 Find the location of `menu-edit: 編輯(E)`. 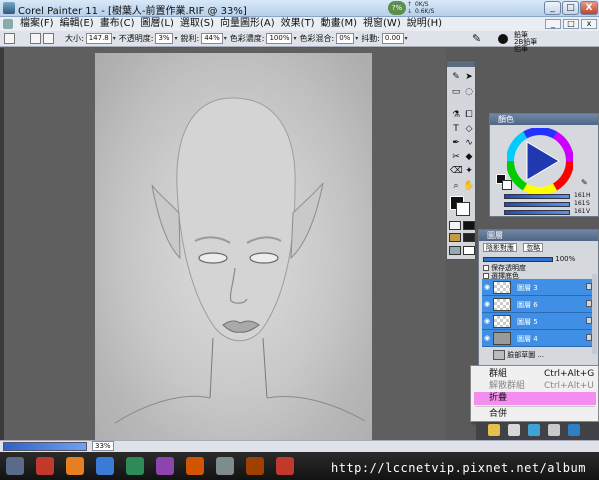

menu-edit: 編輯(E) is located at coordinates (77, 24).